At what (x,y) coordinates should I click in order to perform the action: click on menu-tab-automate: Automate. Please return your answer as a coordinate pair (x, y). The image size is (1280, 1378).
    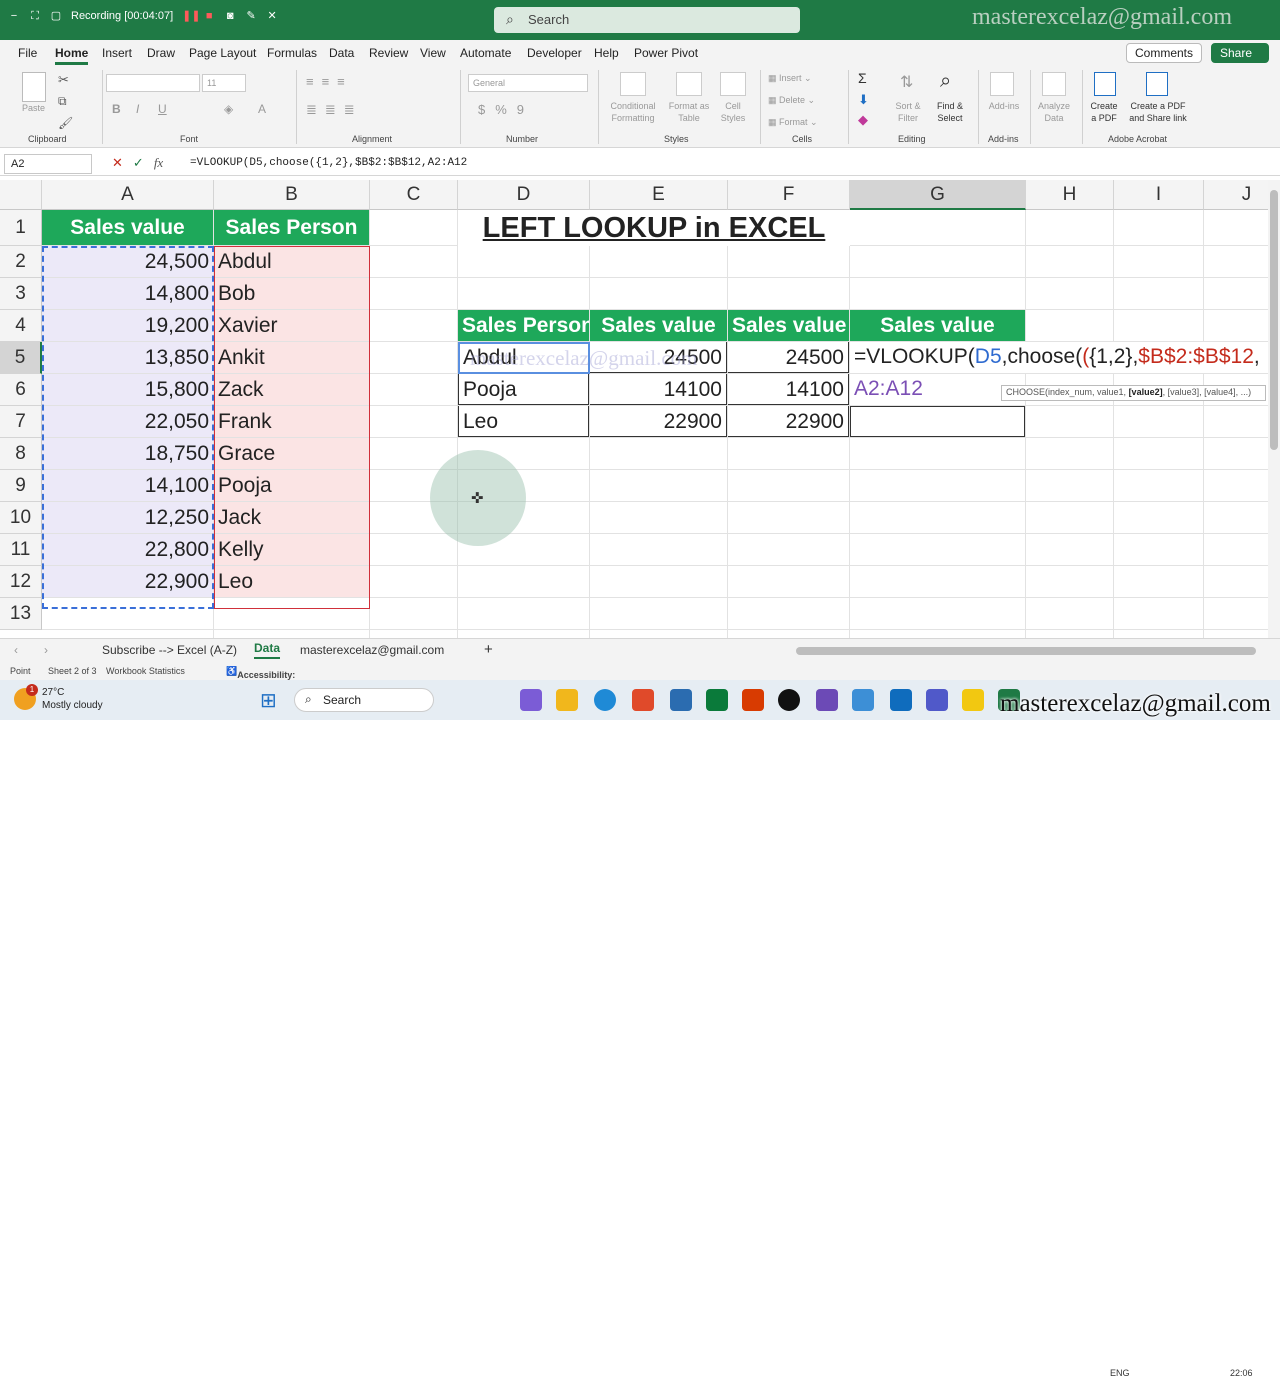
    Looking at the image, I should click on (485, 53).